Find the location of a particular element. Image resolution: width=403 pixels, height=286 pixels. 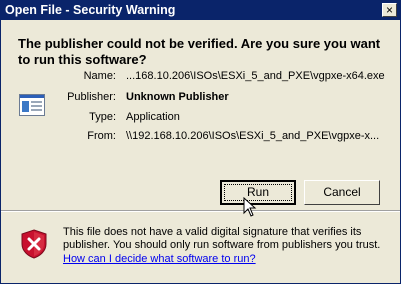

title-bar: Open File - Security Warning × is located at coordinates (200, 10).